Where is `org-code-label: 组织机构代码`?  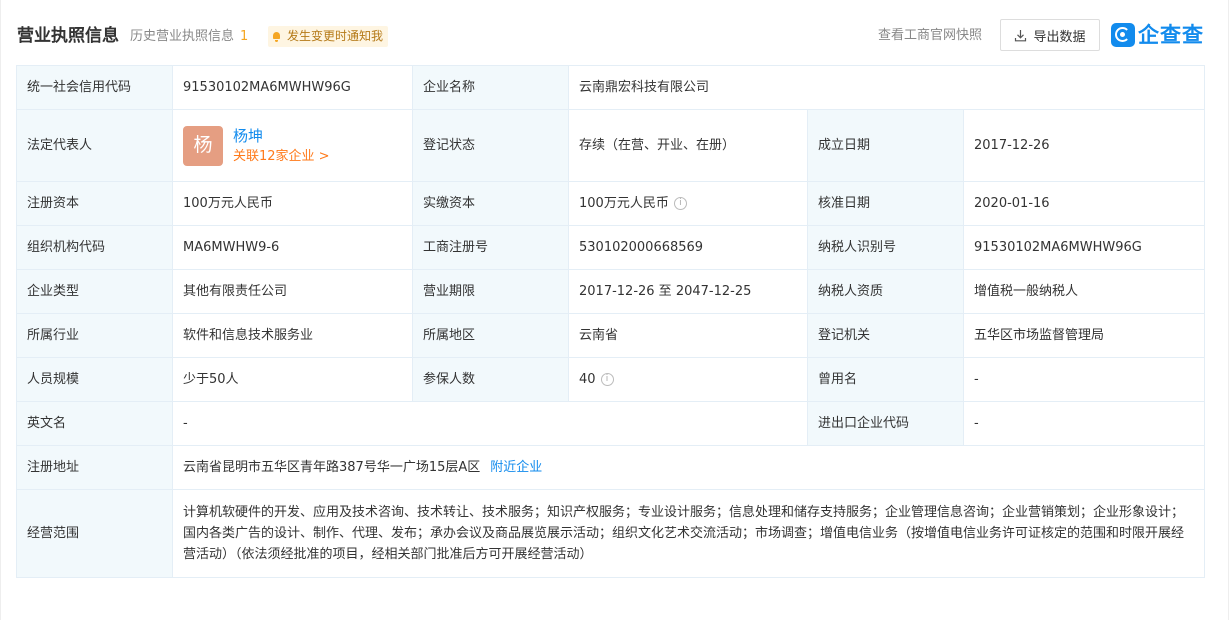
org-code-label: 组织机构代码 is located at coordinates (94, 247).